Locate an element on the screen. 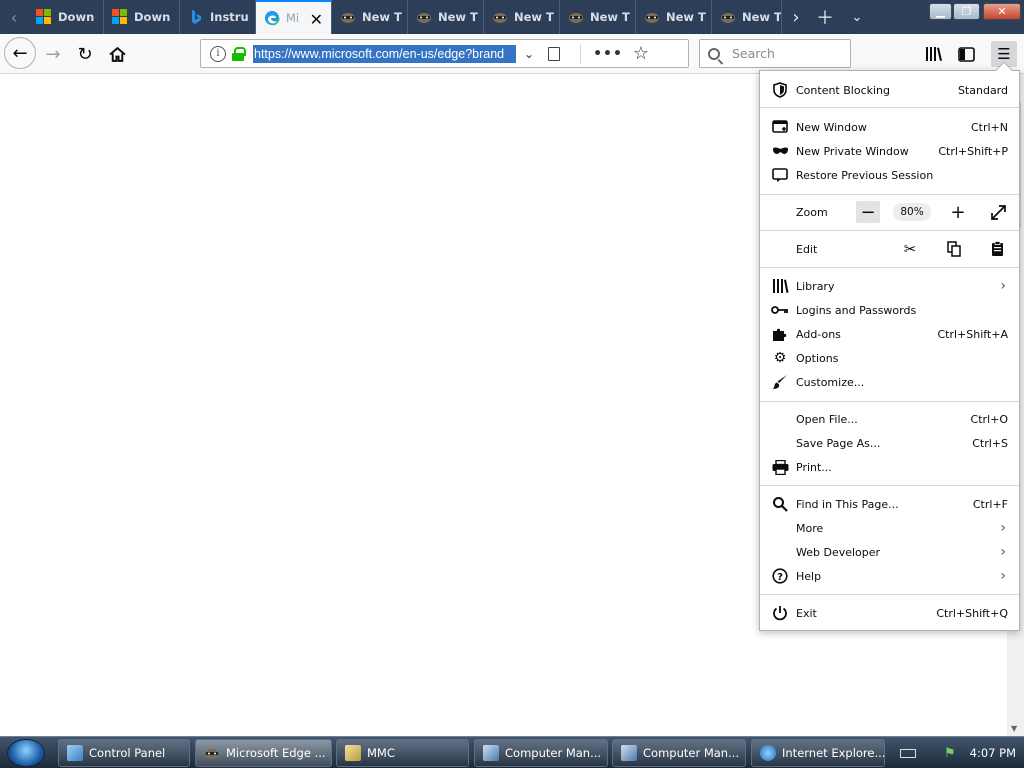 The height and width of the screenshot is (768, 1024). fullscreen-icon is located at coordinates (998, 212).